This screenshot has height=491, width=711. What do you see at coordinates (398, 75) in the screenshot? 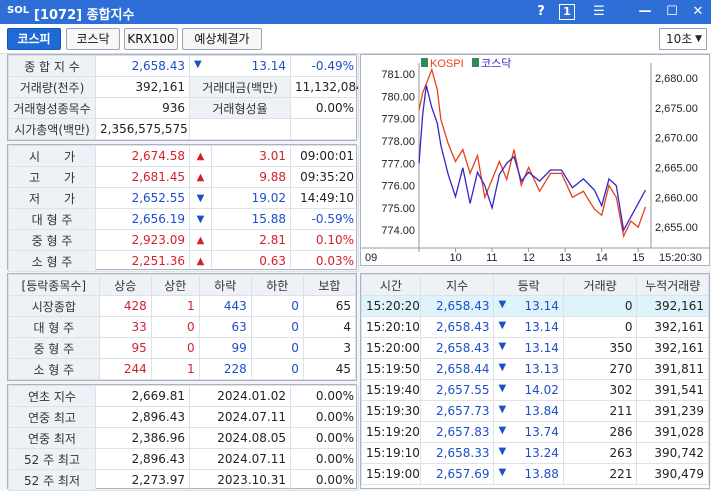
I see `y-left-tick: 781.00` at bounding box center [398, 75].